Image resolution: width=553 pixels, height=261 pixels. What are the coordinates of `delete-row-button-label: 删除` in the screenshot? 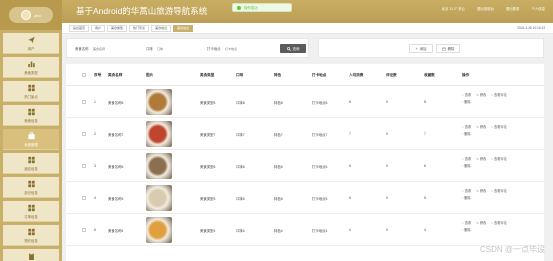 It's located at (467, 101).